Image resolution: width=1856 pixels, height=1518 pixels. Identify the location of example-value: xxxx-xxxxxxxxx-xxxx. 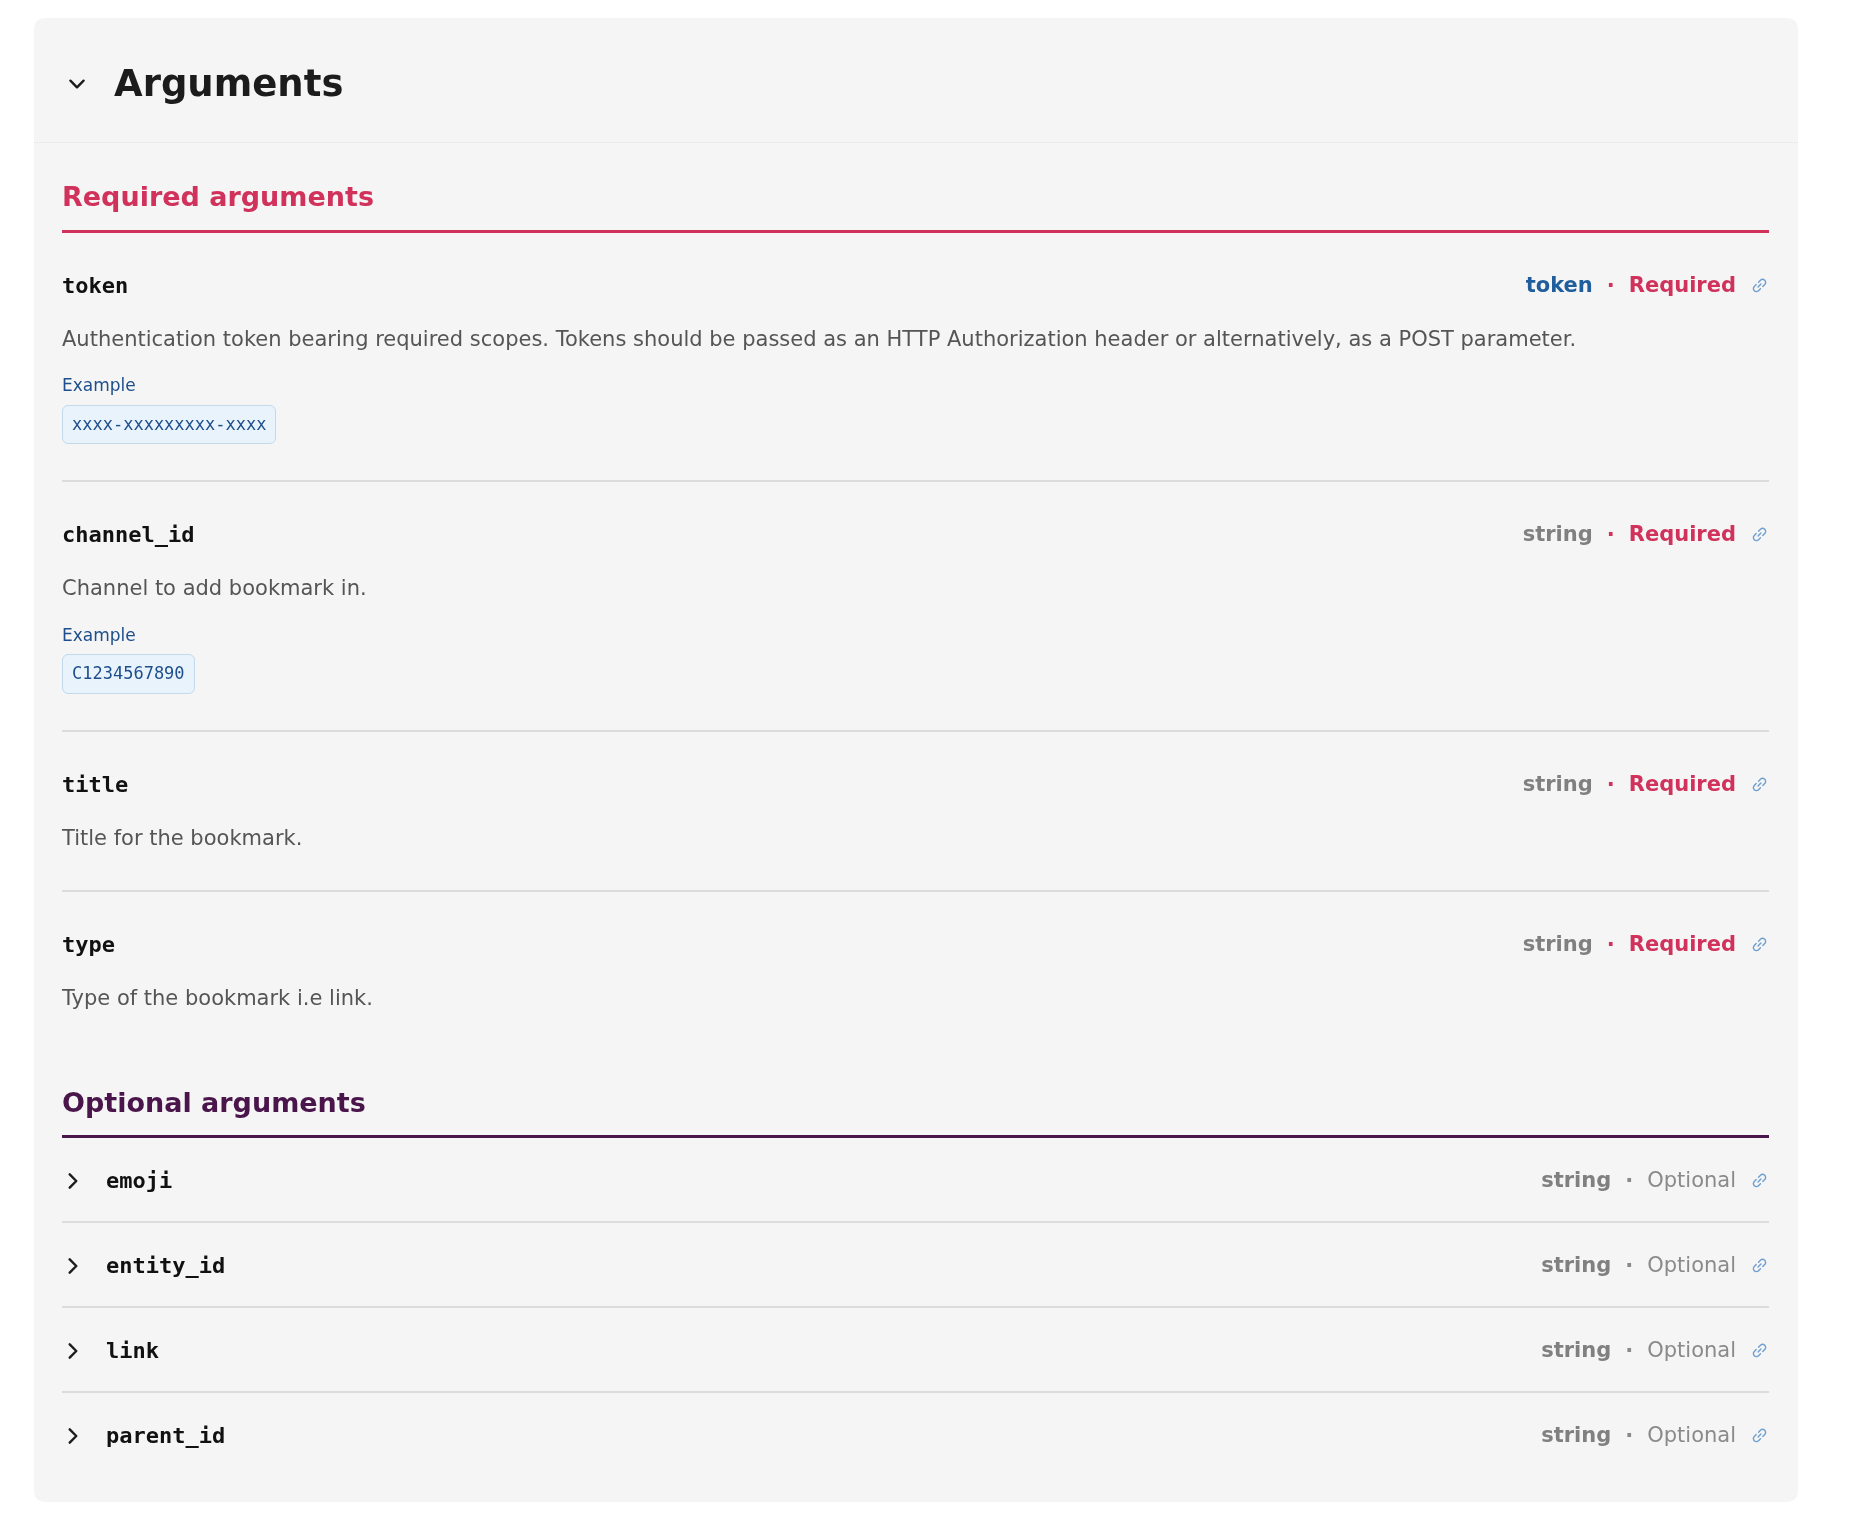
(169, 424).